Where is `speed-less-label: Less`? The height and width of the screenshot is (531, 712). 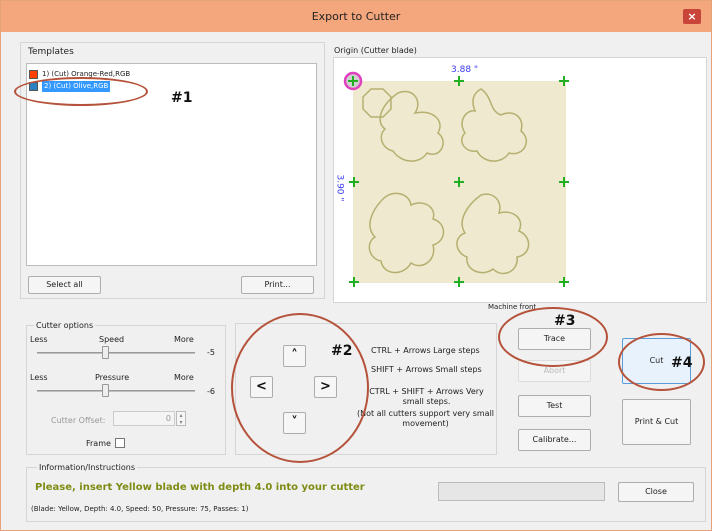 speed-less-label: Less is located at coordinates (39, 339).